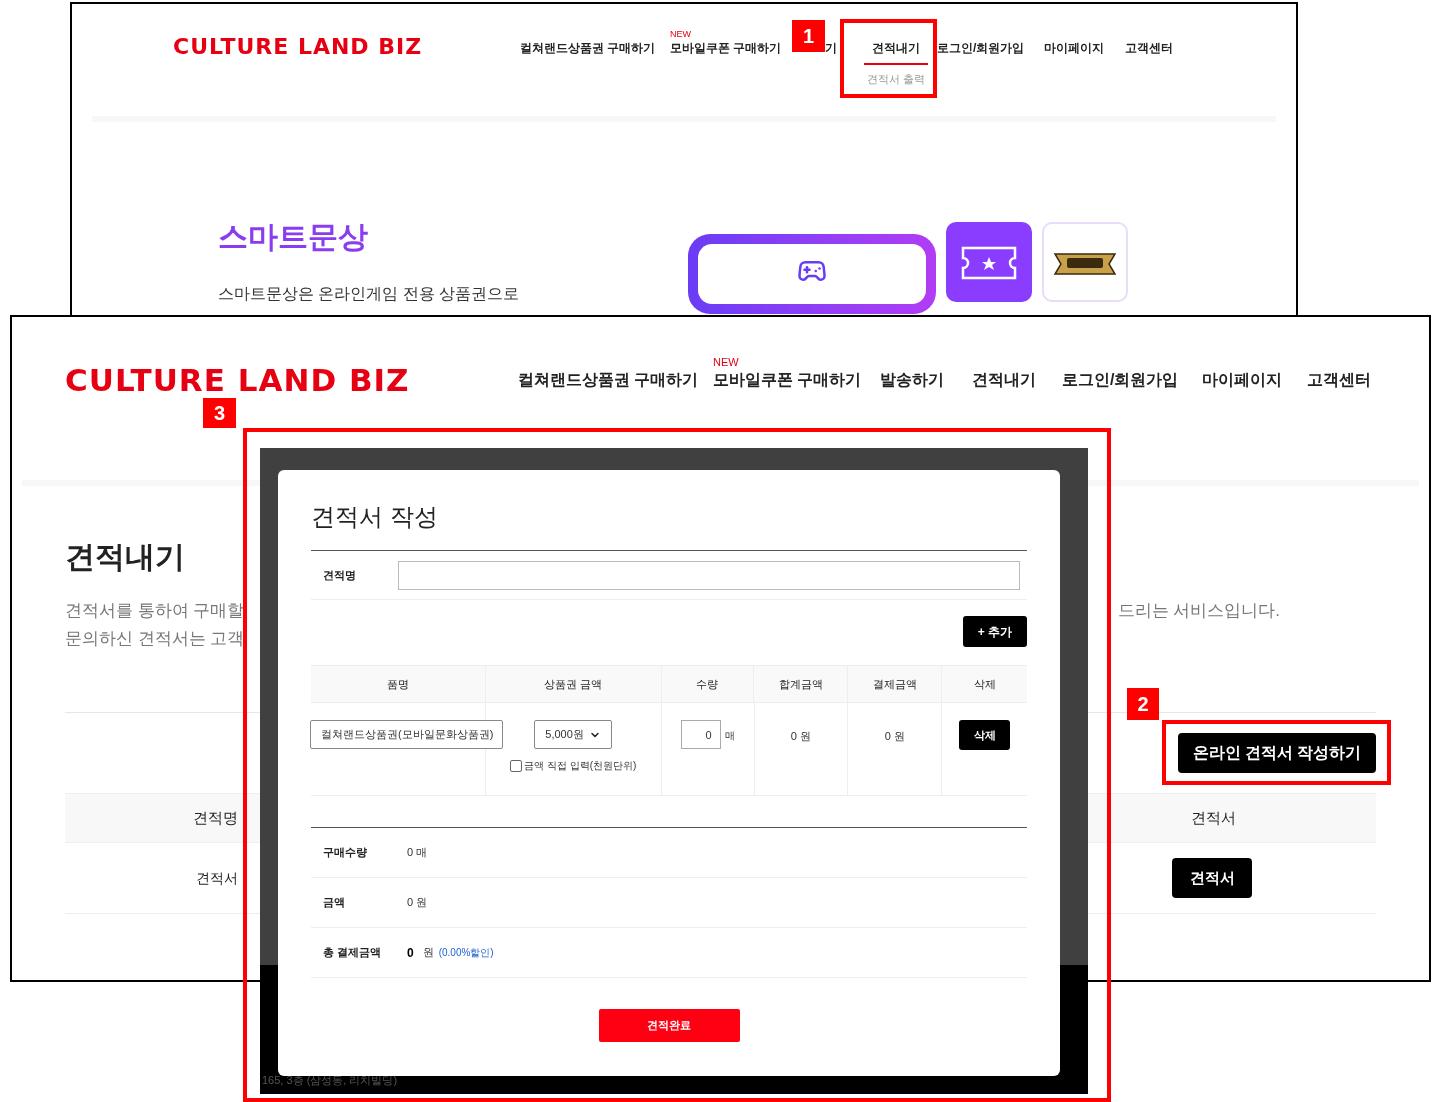 This screenshot has width=1443, height=1102. What do you see at coordinates (580, 766) in the screenshot?
I see `checkbox-label: 금액 직접 입력(천원단위)` at bounding box center [580, 766].